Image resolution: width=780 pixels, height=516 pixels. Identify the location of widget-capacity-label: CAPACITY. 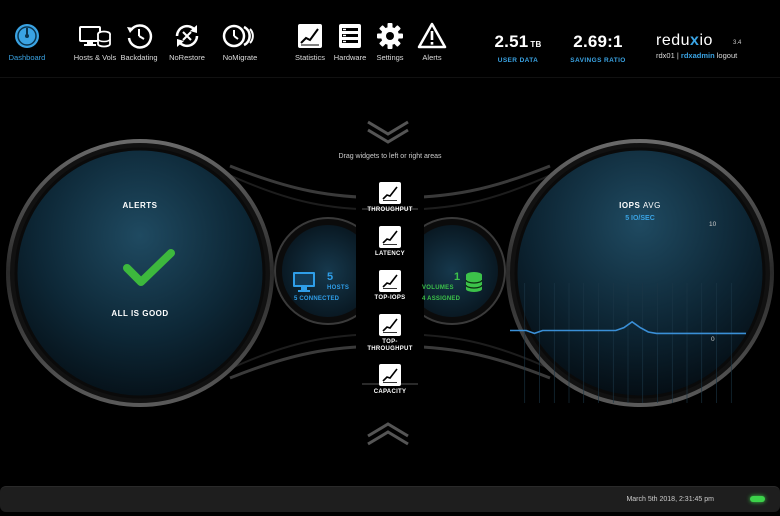
(390, 392).